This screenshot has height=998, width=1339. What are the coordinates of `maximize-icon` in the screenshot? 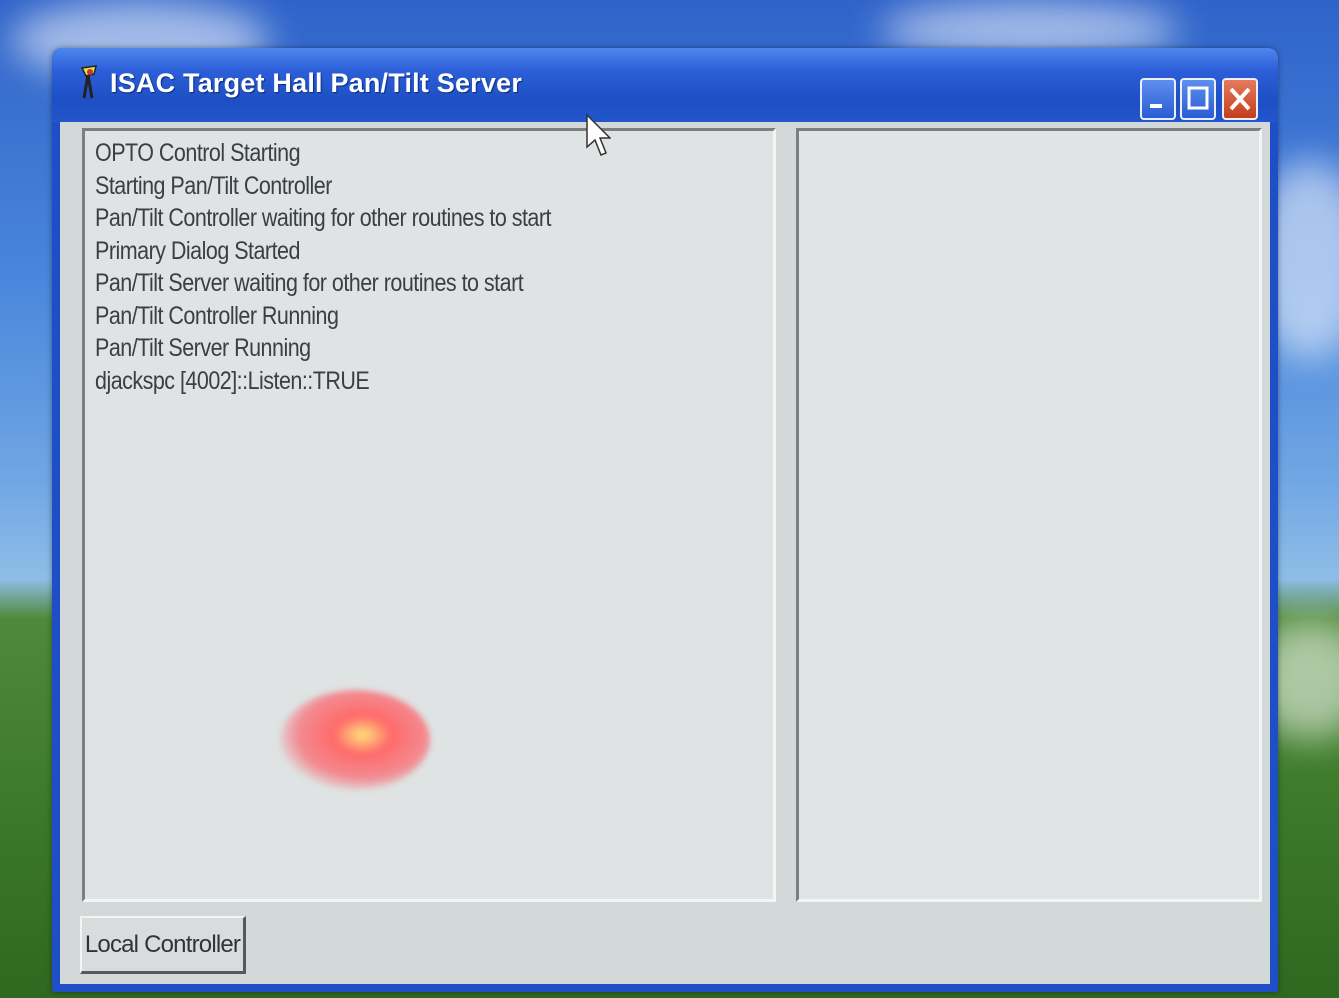 It's located at (1198, 98).